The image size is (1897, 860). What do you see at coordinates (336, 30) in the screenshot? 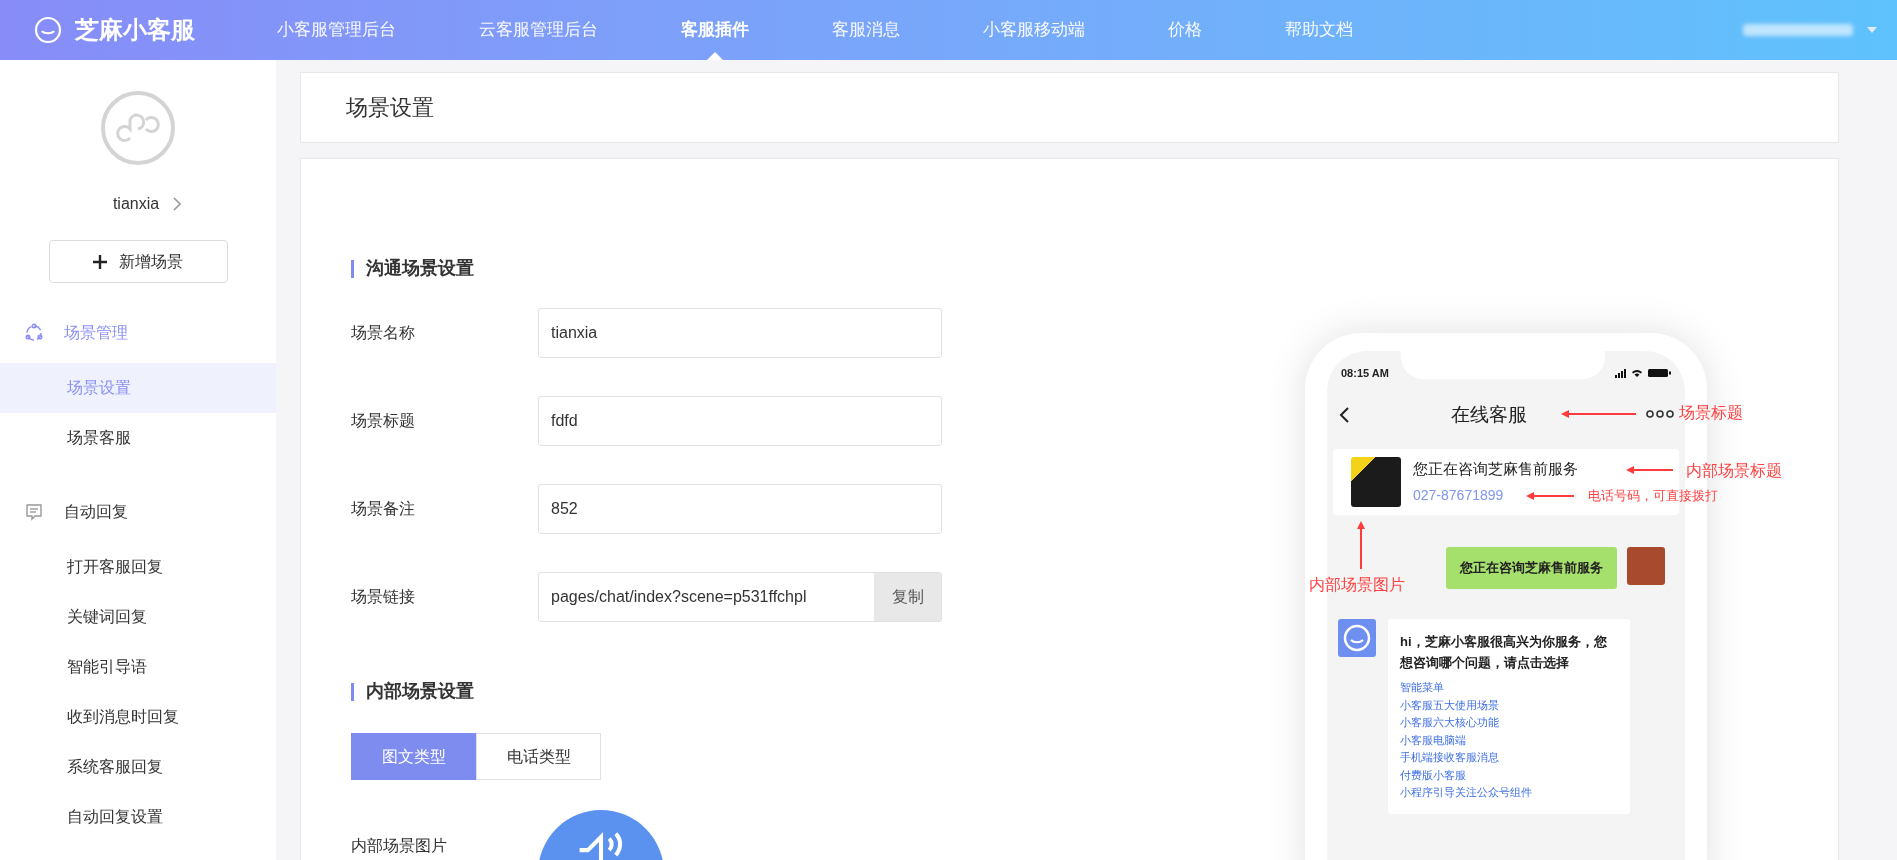
I see `nav-tab: 小客服管理后台` at bounding box center [336, 30].